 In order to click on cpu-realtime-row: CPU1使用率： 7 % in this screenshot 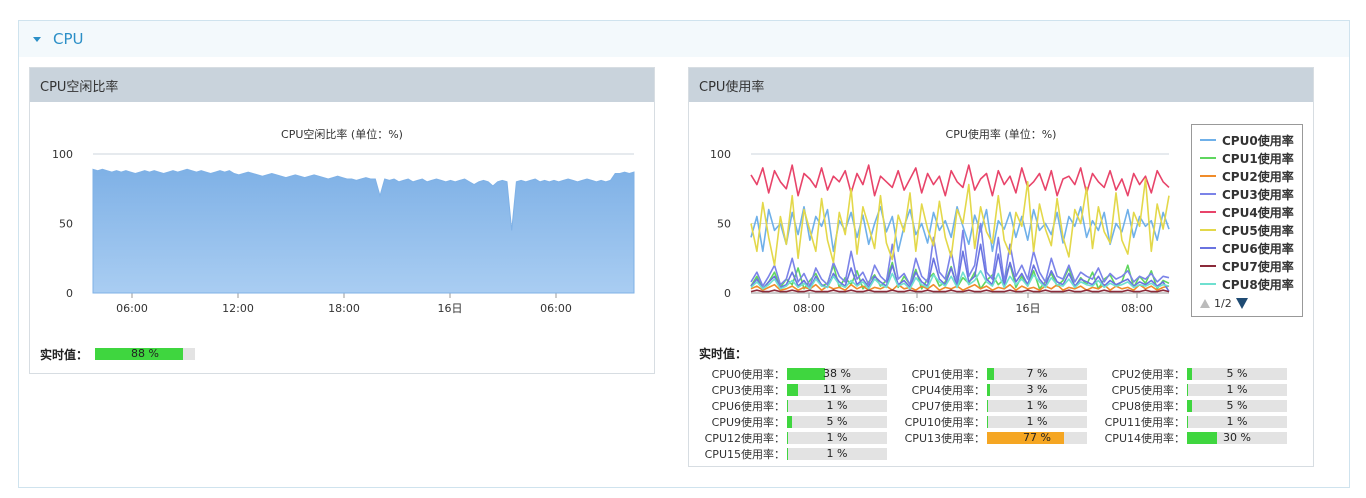, I will do `click(993, 374)`.